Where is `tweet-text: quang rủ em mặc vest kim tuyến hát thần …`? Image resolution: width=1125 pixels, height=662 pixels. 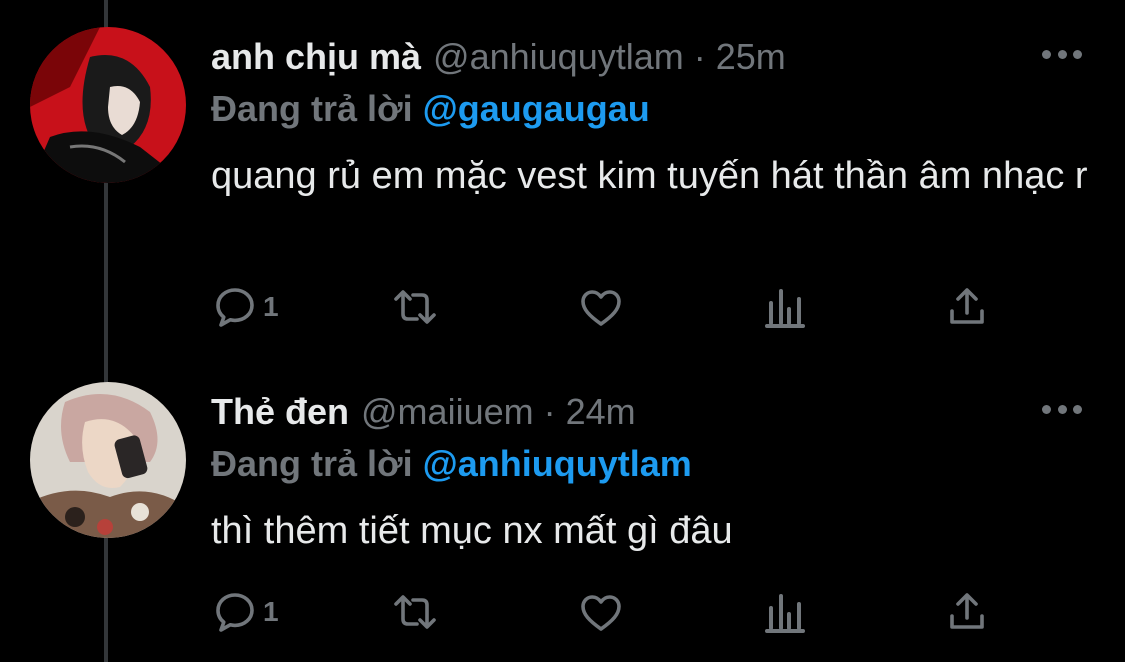
tweet-text: quang rủ em mặc vest kim tuyến hát thần … is located at coordinates (649, 176).